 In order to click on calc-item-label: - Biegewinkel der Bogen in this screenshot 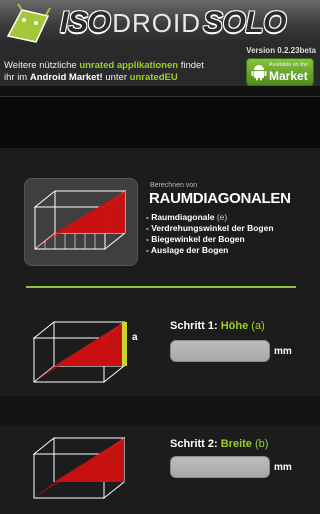, I will do `click(195, 239)`.